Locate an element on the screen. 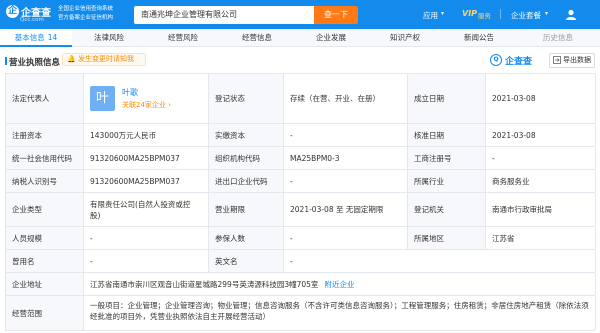  import-export-value: - is located at coordinates (346, 181).